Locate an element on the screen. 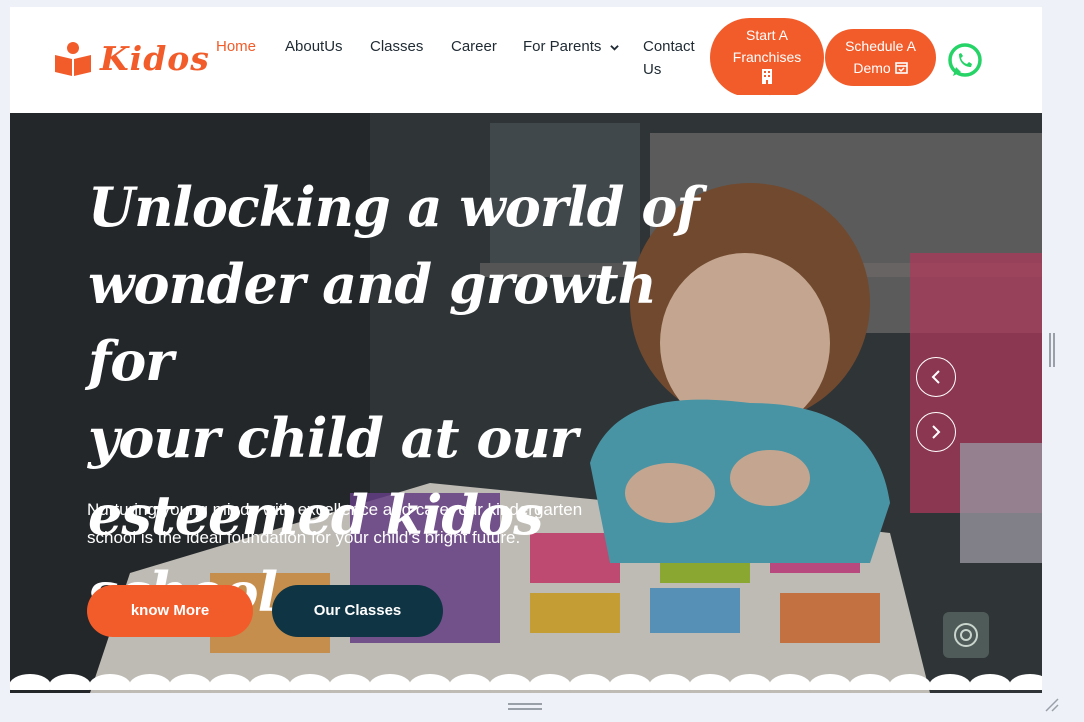  chat-widget is located at coordinates (966, 635).